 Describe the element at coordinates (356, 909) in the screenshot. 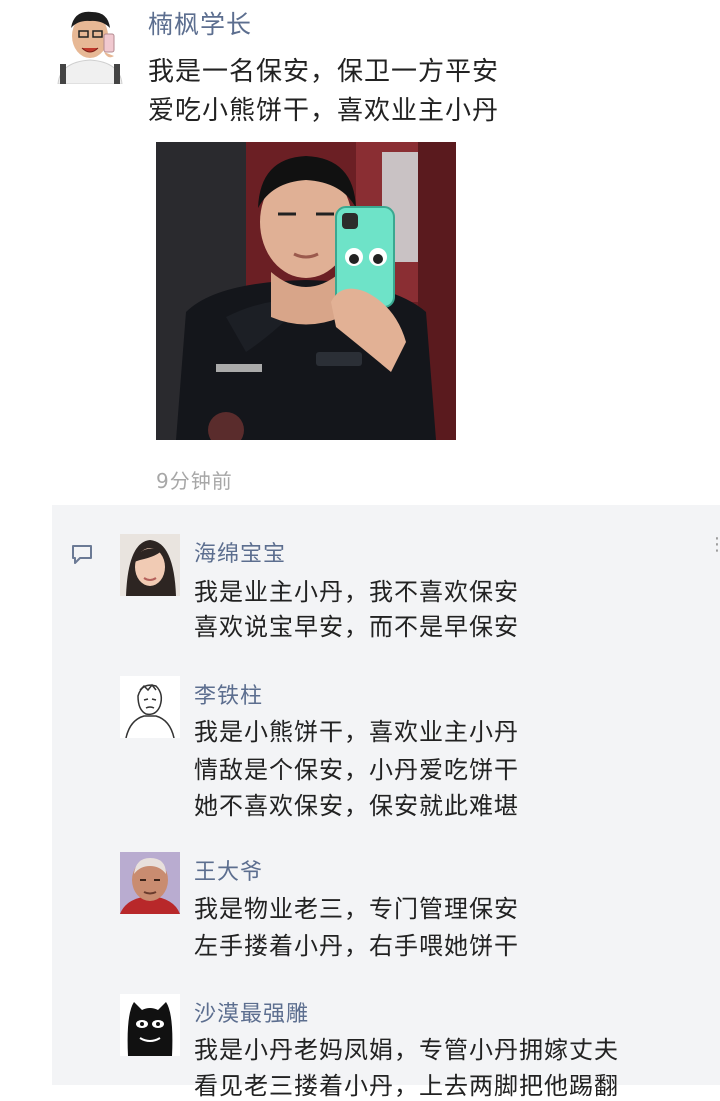

I see `comment-3-line-1: 我是物业老三，专门管理保安` at that location.